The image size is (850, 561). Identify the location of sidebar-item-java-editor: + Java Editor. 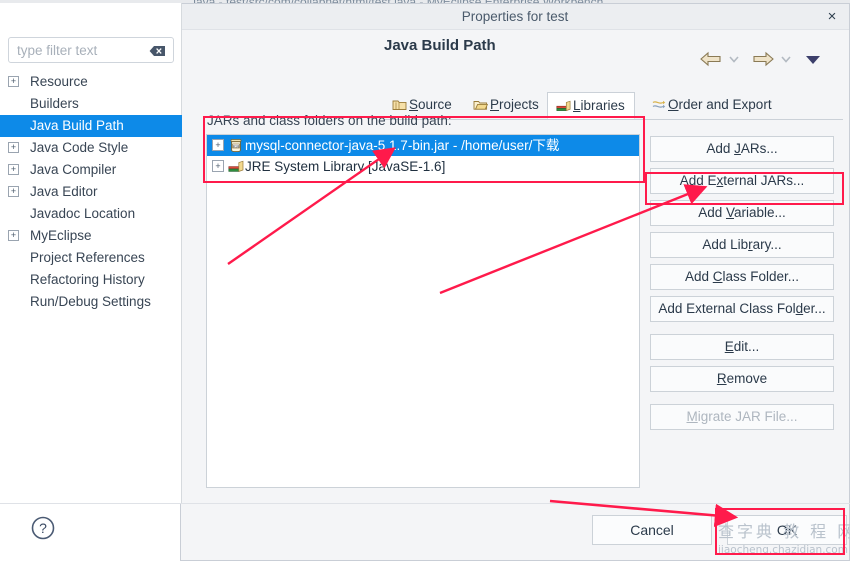
(91, 192).